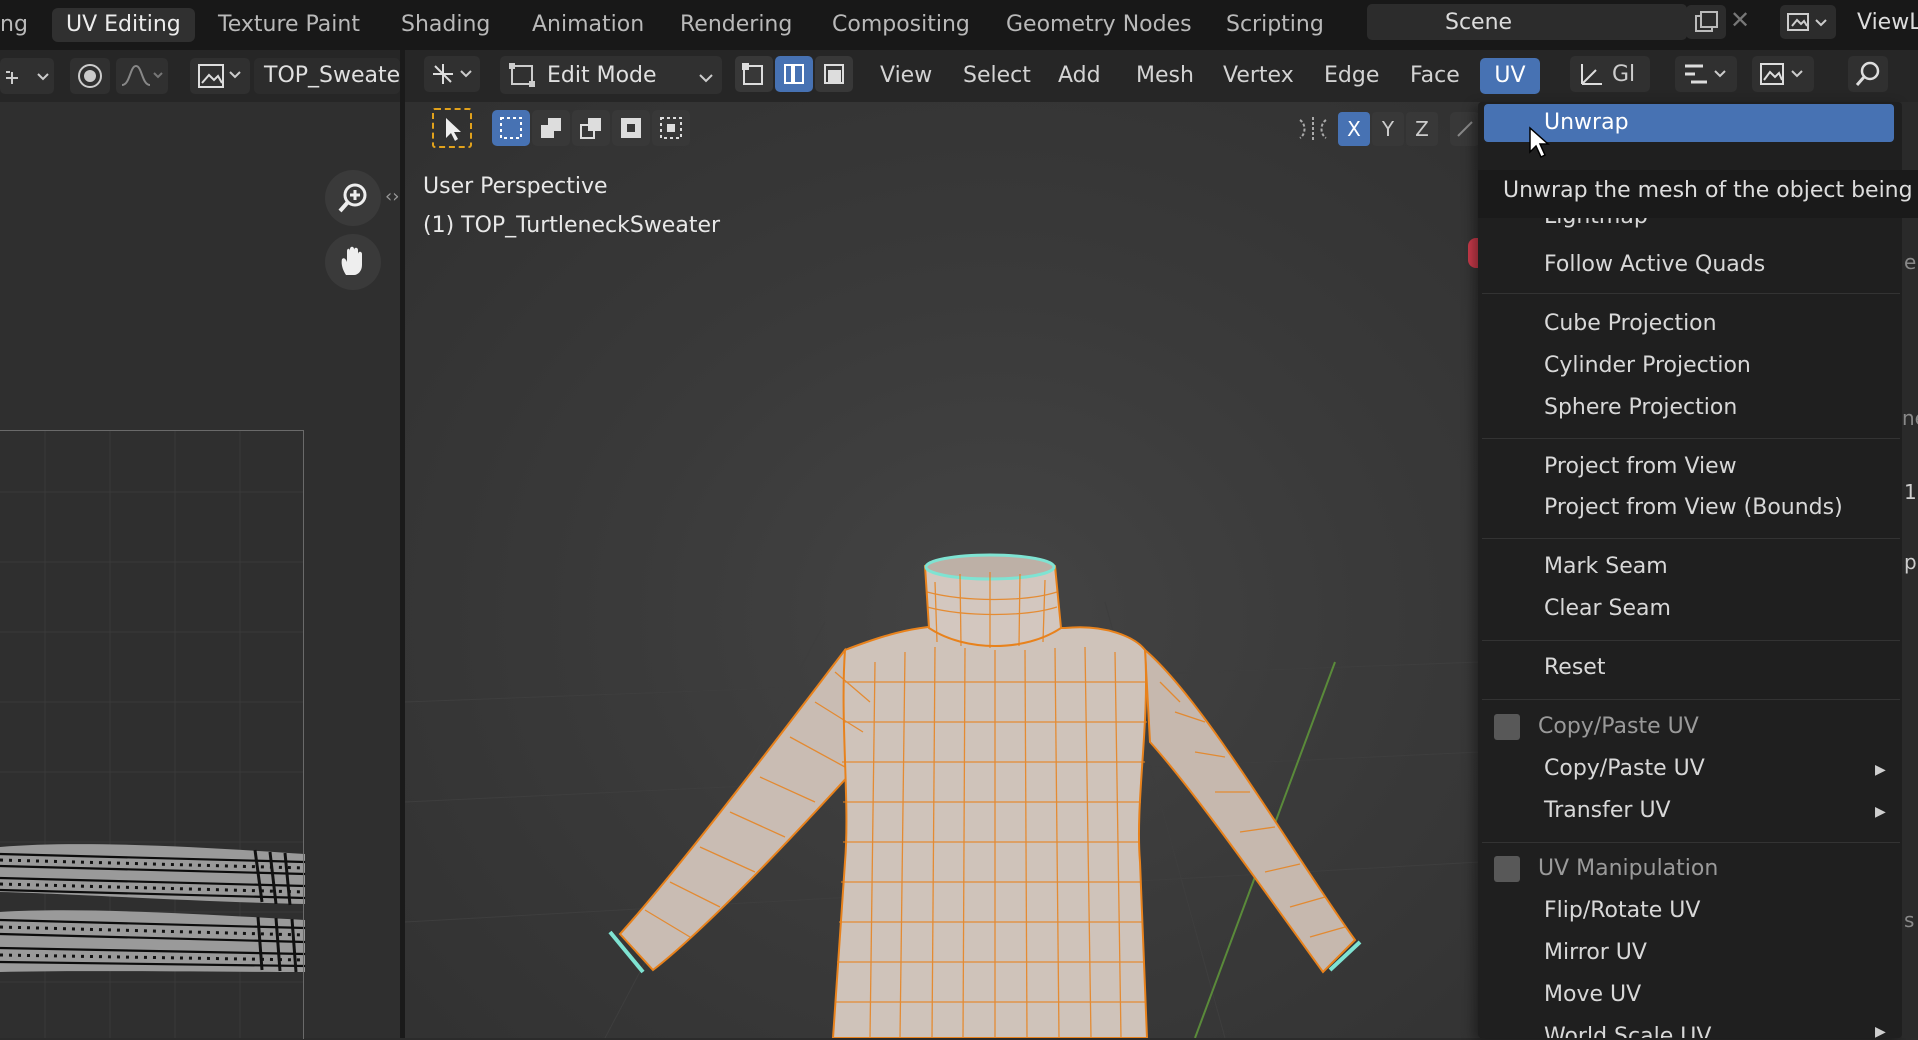 The image size is (1918, 1040). I want to click on menu-item-project-from-view-bounds: Project from View (Bounds), so click(1693, 508).